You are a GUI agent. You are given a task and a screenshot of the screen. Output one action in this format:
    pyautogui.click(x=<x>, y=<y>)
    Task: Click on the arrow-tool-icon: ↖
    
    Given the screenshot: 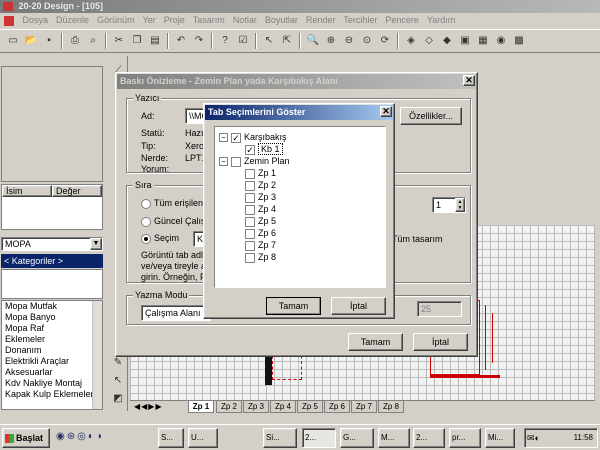 What is the action you would take?
    pyautogui.click(x=118, y=381)
    